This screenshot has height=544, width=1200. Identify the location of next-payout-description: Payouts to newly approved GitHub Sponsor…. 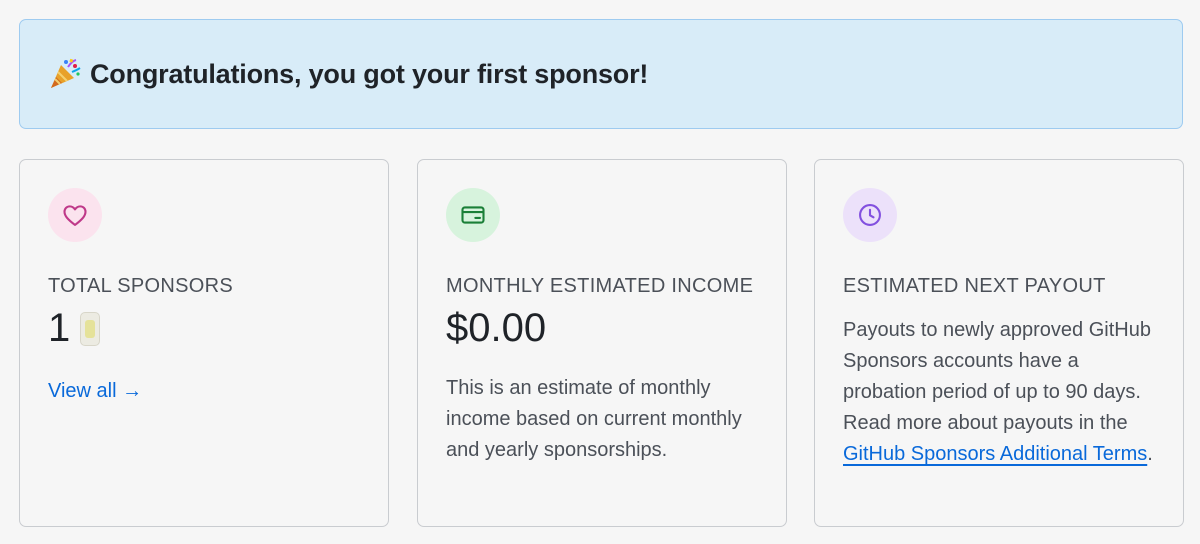
(999, 392).